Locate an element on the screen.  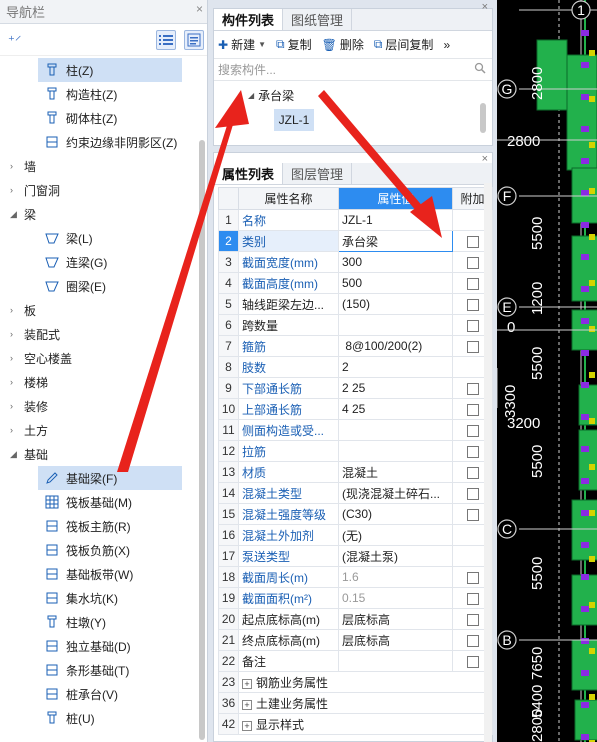
property-value: 4 25 is located at coordinates (395, 409).